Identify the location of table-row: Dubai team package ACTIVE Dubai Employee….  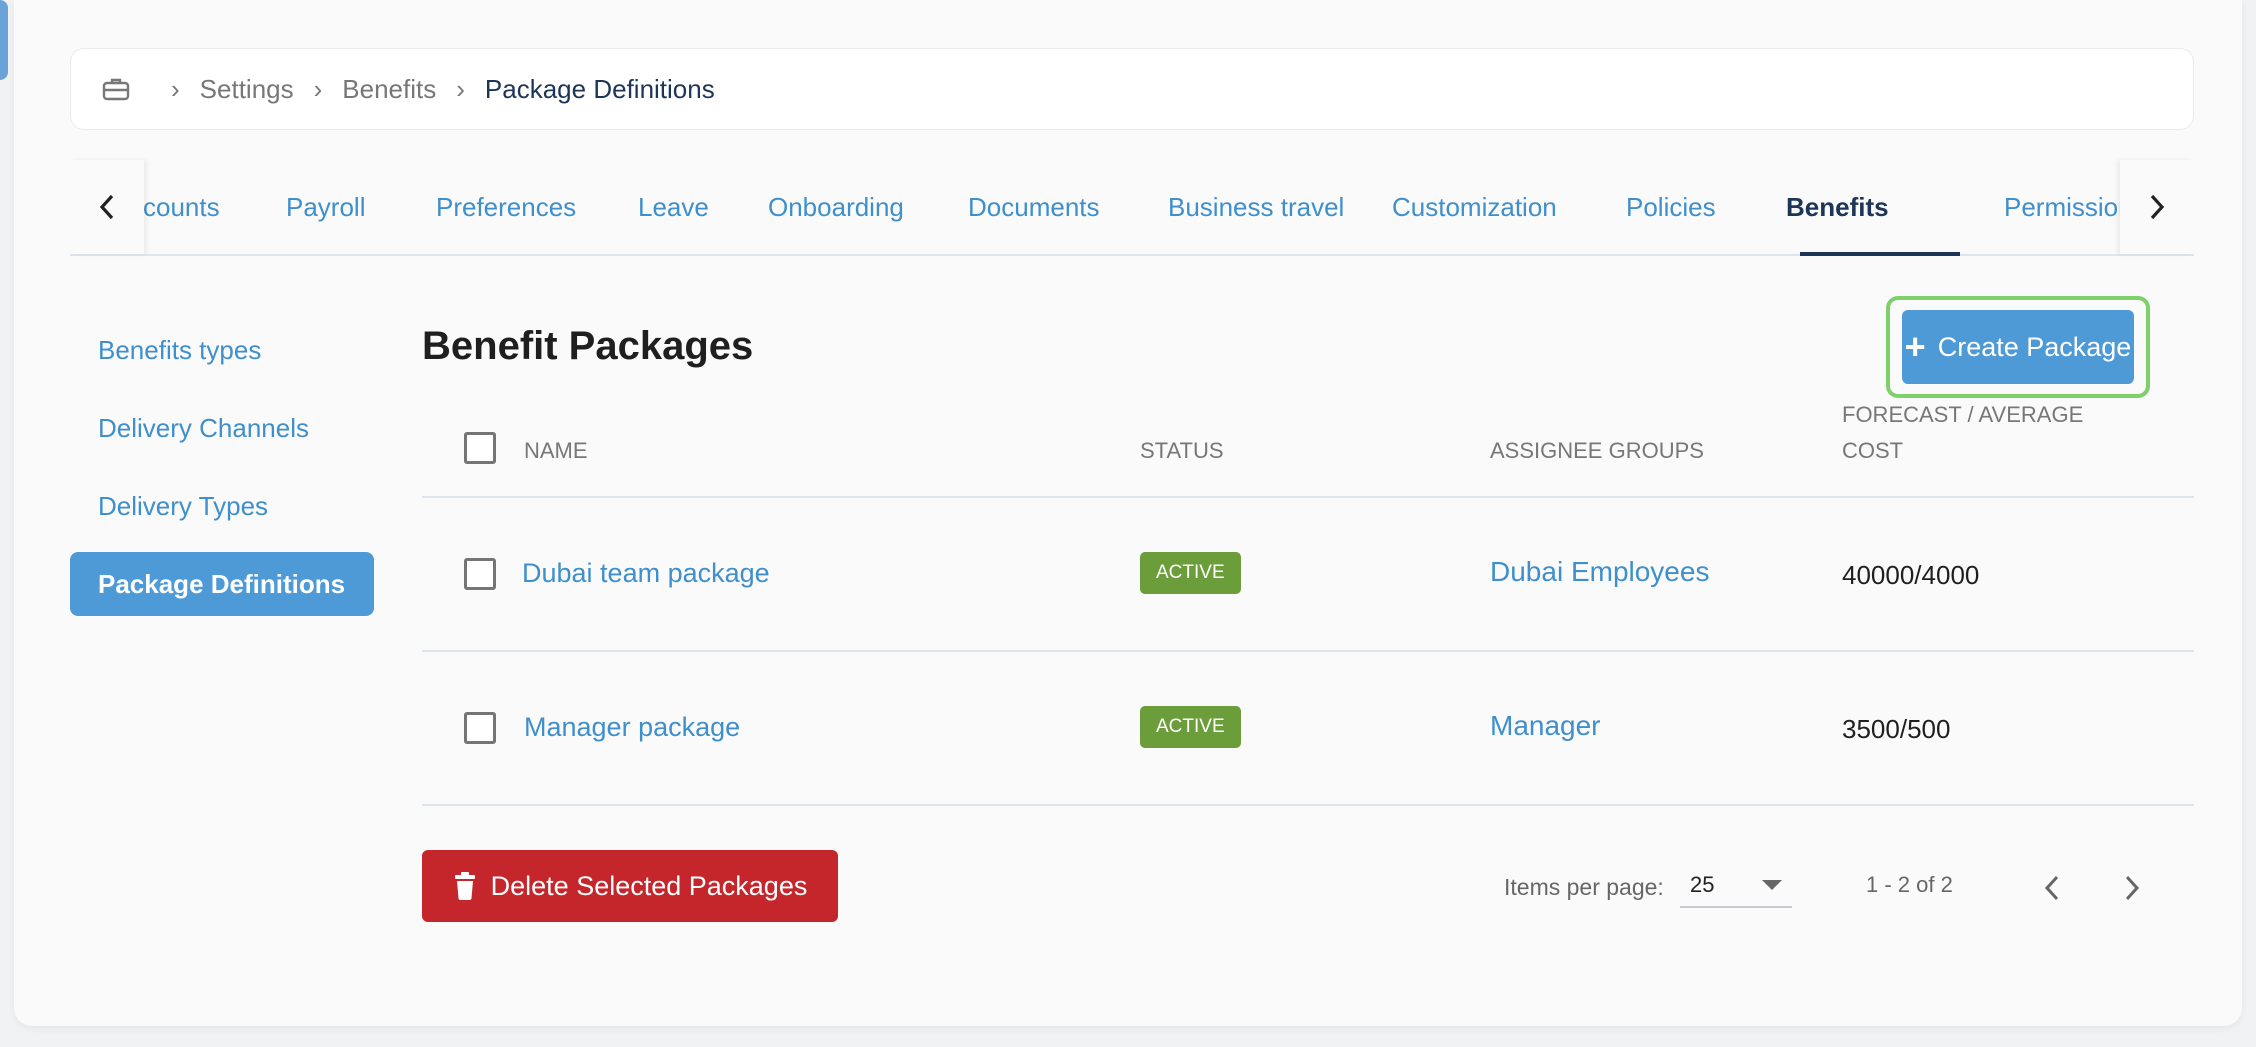
(1308, 575).